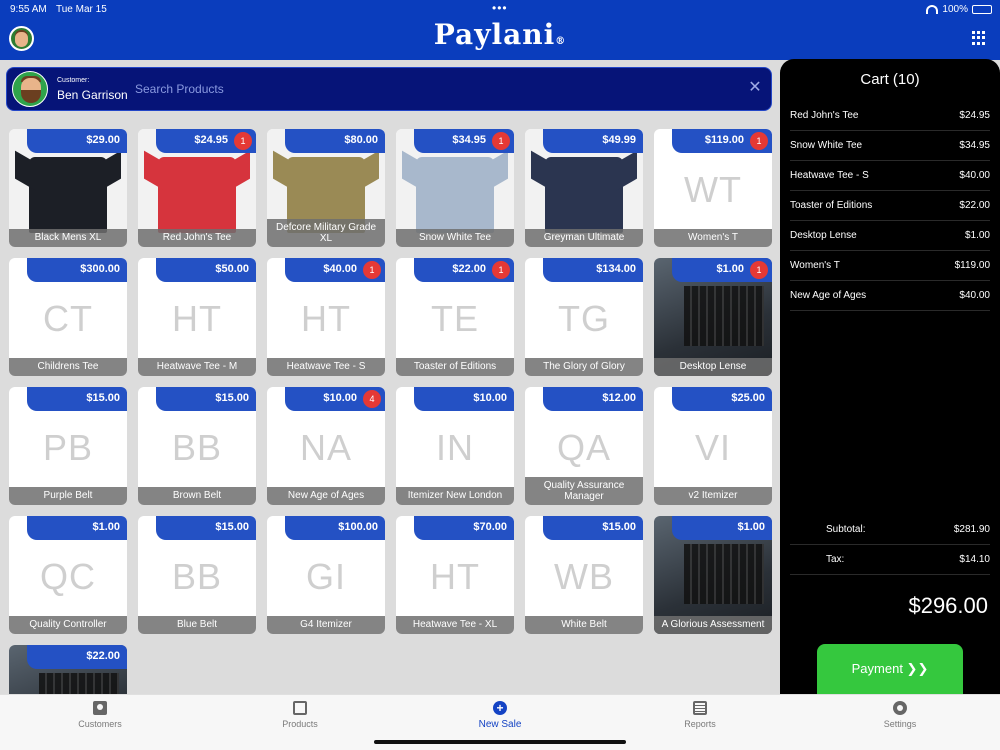 The width and height of the screenshot is (1000, 750). I want to click on subtotal-row: Subtotal: $281.90, so click(890, 530).